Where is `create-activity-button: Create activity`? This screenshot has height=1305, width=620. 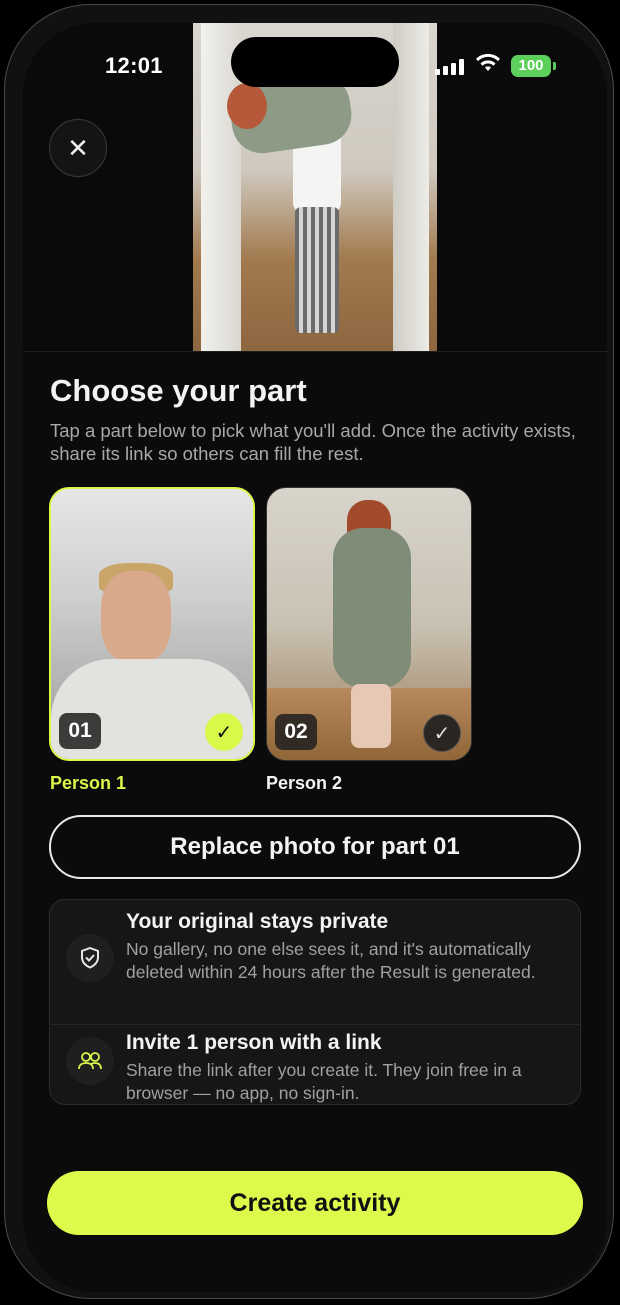 create-activity-button: Create activity is located at coordinates (315, 1203).